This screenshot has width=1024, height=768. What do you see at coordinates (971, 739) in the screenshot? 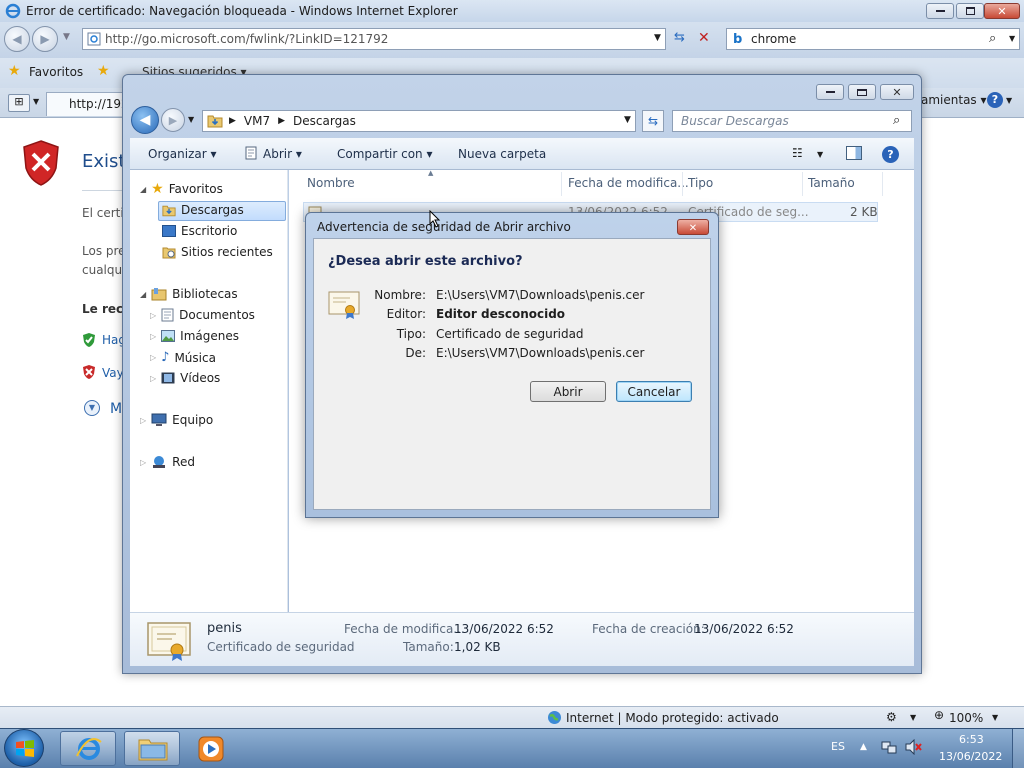
I see `clock-time: 6:53` at bounding box center [971, 739].